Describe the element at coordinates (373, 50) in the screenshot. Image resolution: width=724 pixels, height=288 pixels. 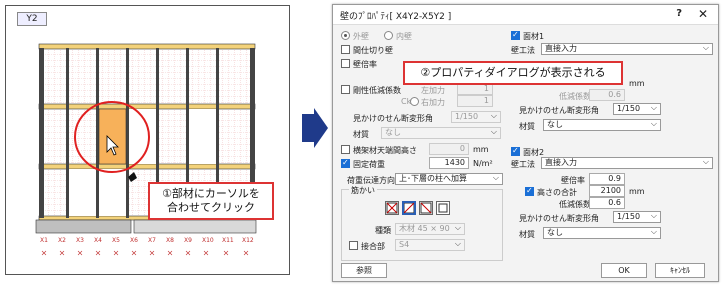
I see `partition-wall-label: 間仕切り壁` at that location.